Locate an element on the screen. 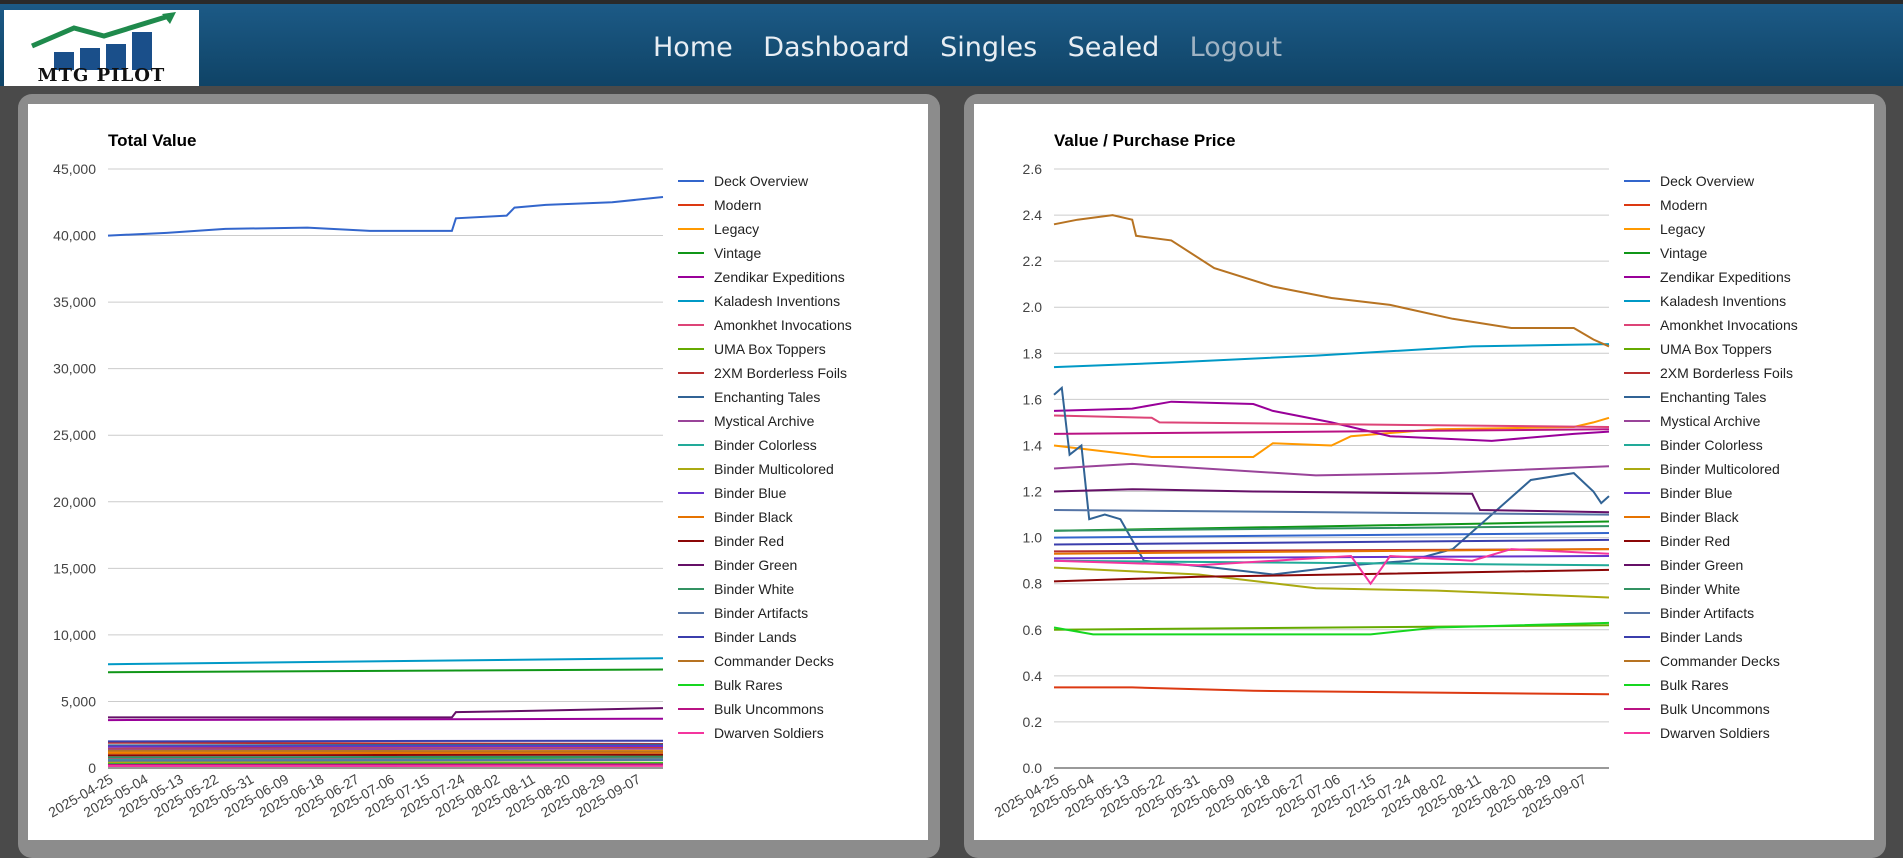 This screenshot has width=1903, height=858. y-tick-label: 2.0 is located at coordinates (1033, 307).